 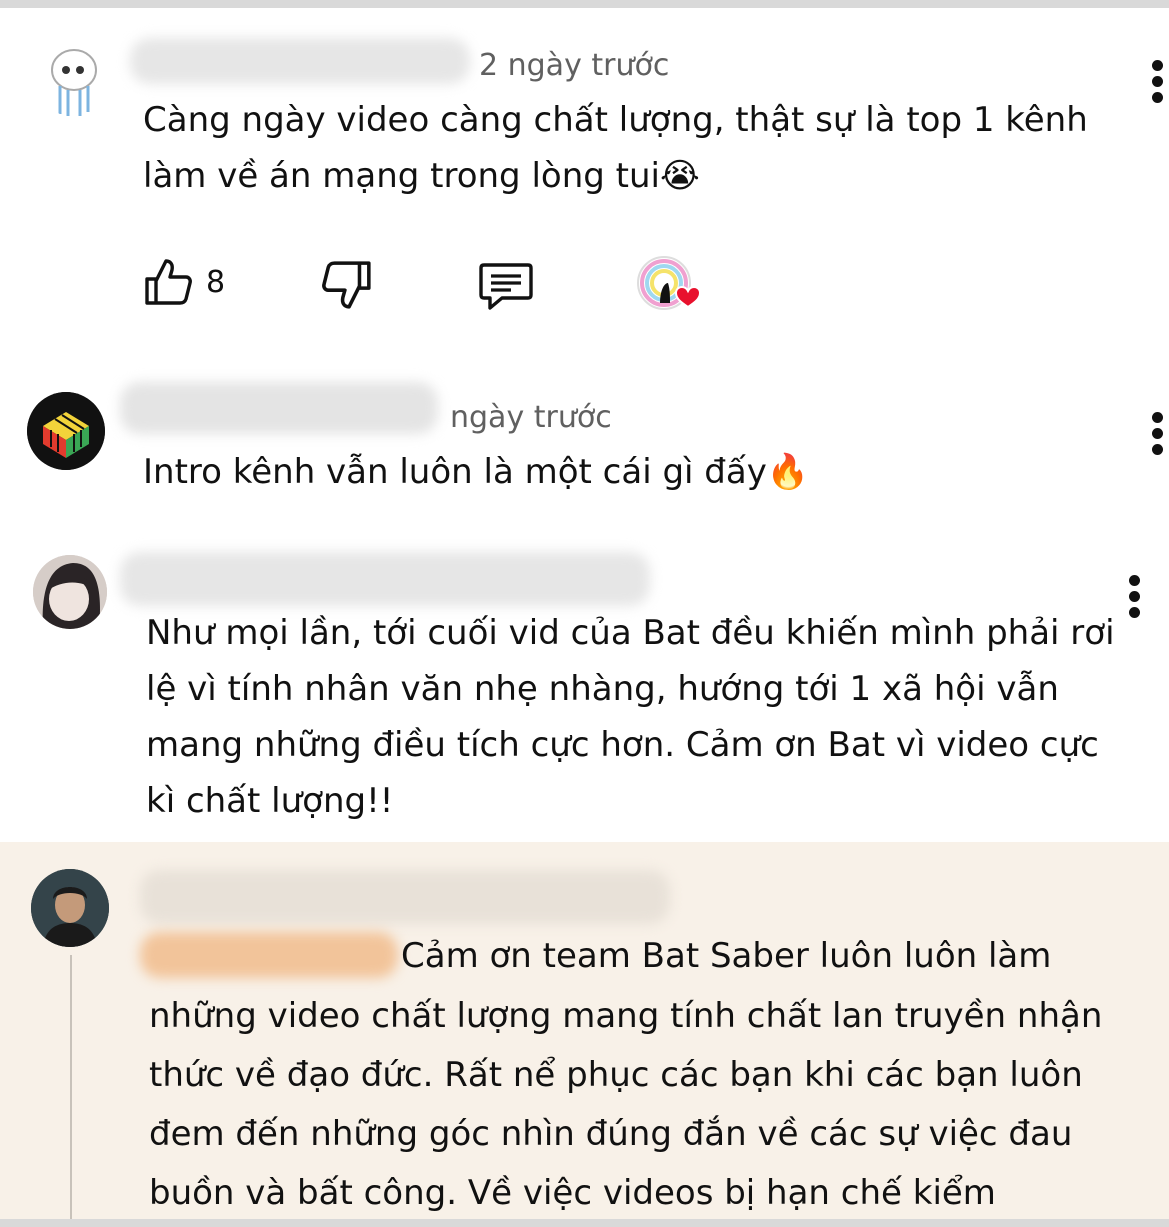 I want to click on bottom-edge, so click(x=584, y=1223).